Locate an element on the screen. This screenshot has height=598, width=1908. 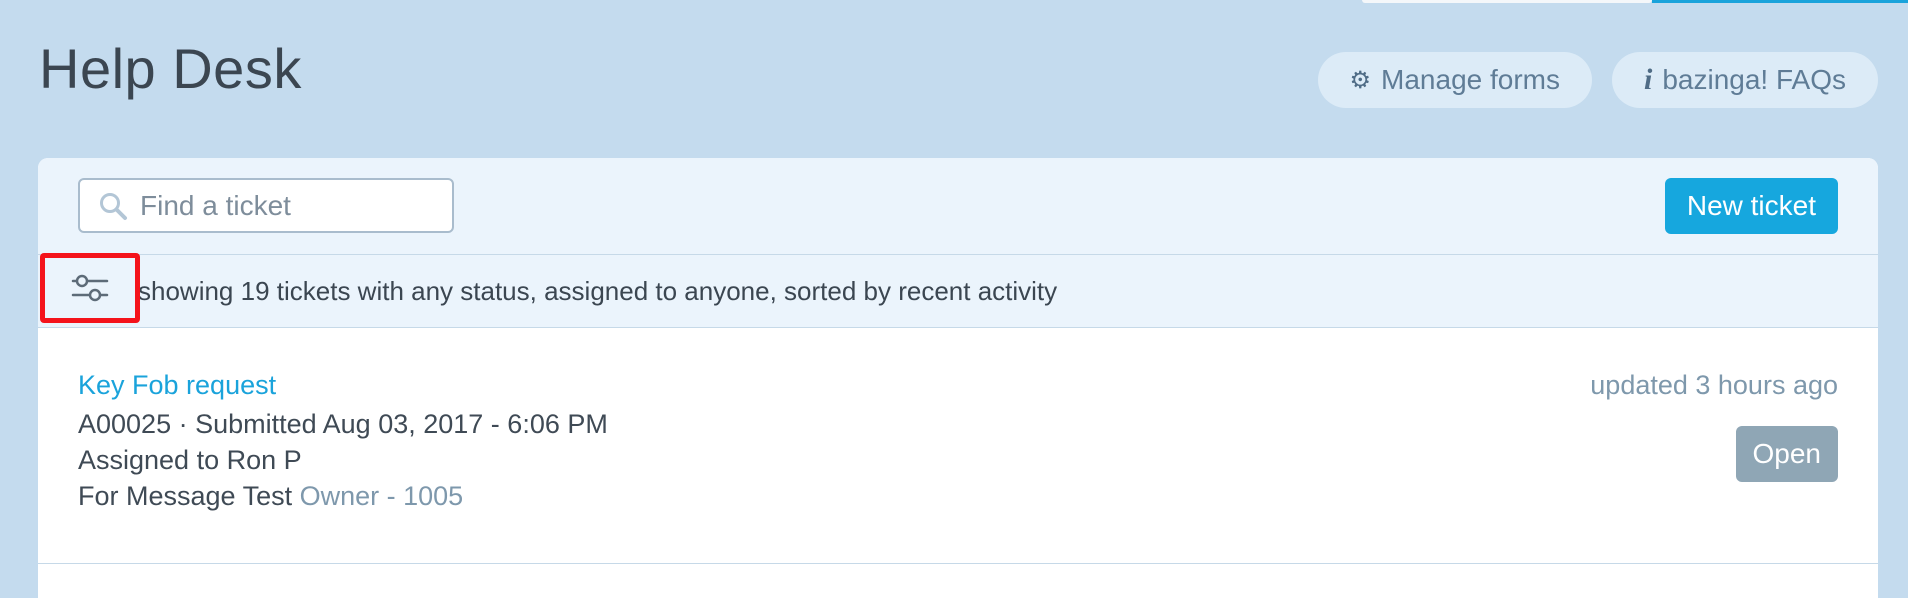
top-nav-segment is located at coordinates (1507, 1).